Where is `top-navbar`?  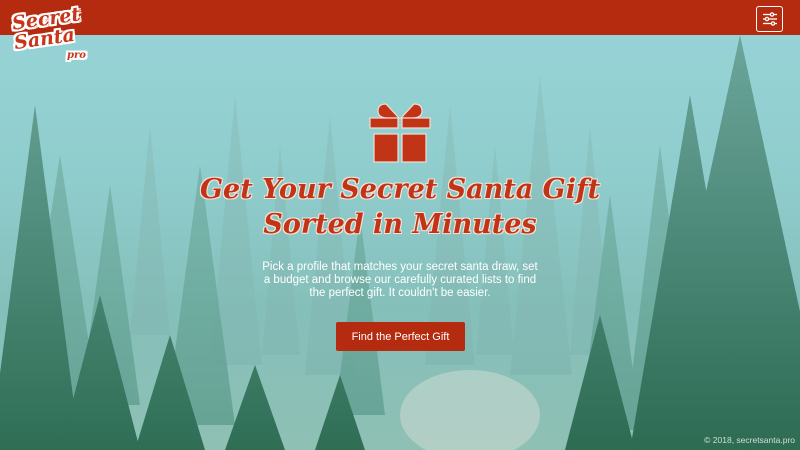 top-navbar is located at coordinates (400, 17).